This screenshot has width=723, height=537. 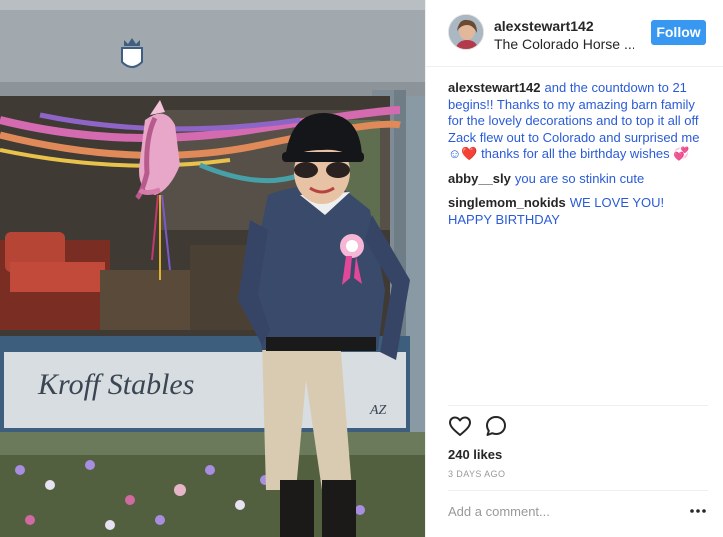 I want to click on likes-count: 240 likes, so click(x=475, y=454).